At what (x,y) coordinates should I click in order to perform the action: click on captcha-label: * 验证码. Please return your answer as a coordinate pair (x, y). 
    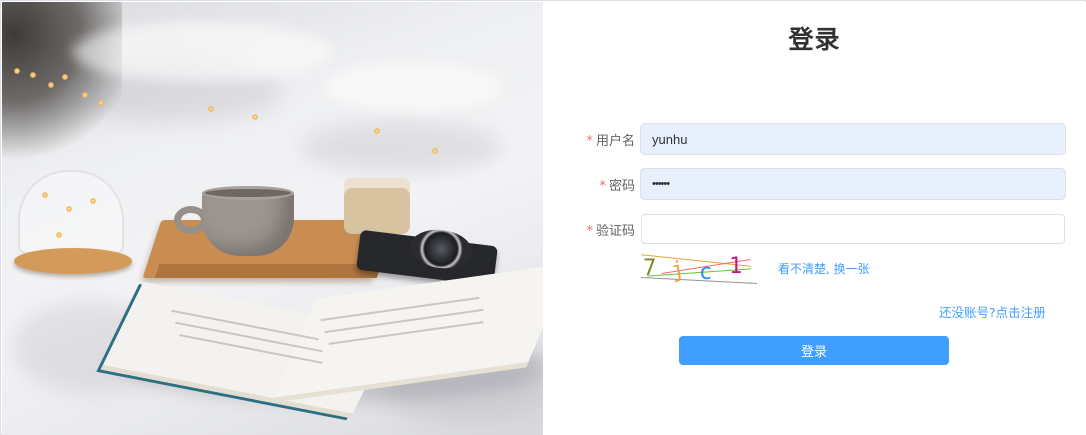
    Looking at the image, I should click on (589, 229).